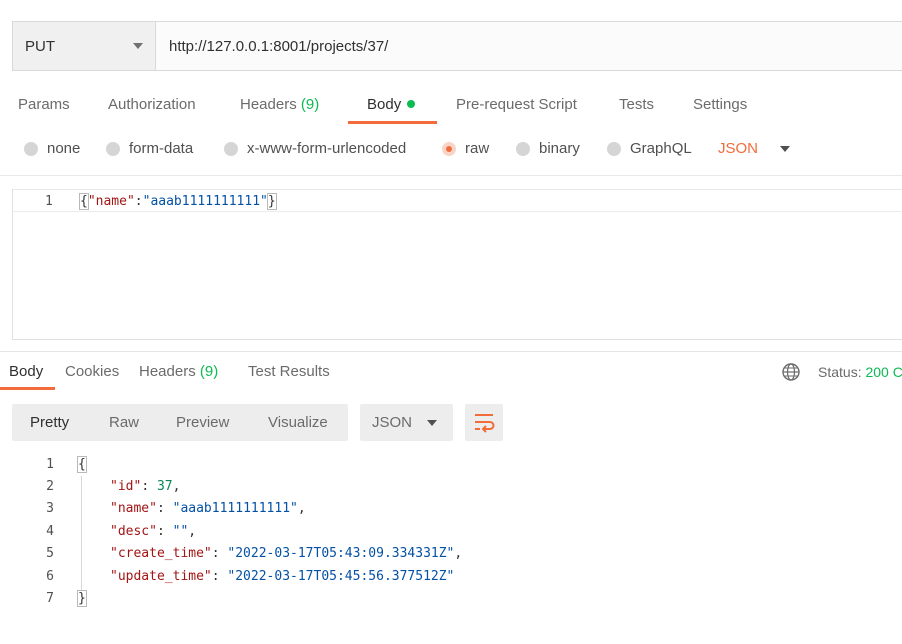  What do you see at coordinates (124, 422) in the screenshot?
I see `view-raw: Raw` at bounding box center [124, 422].